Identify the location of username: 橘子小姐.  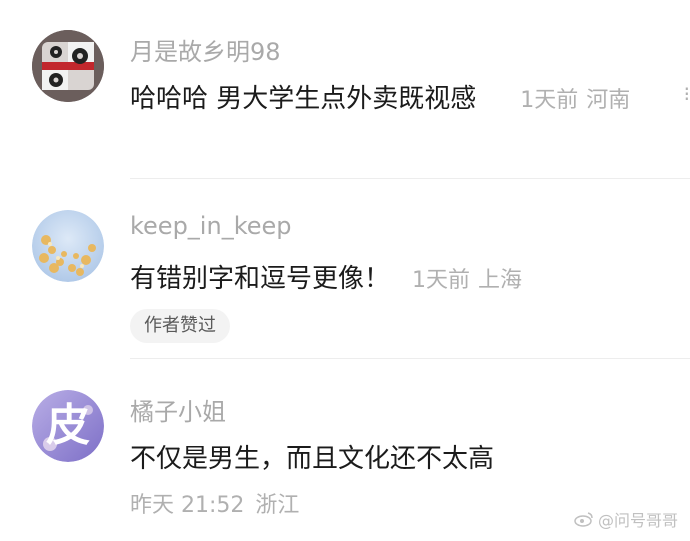
(178, 409).